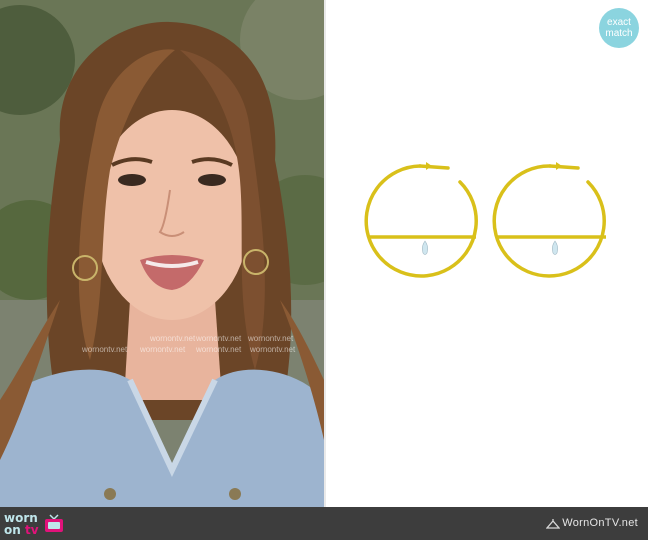 The image size is (648, 540). I want to click on exact-match-badge: exact match, so click(619, 28).